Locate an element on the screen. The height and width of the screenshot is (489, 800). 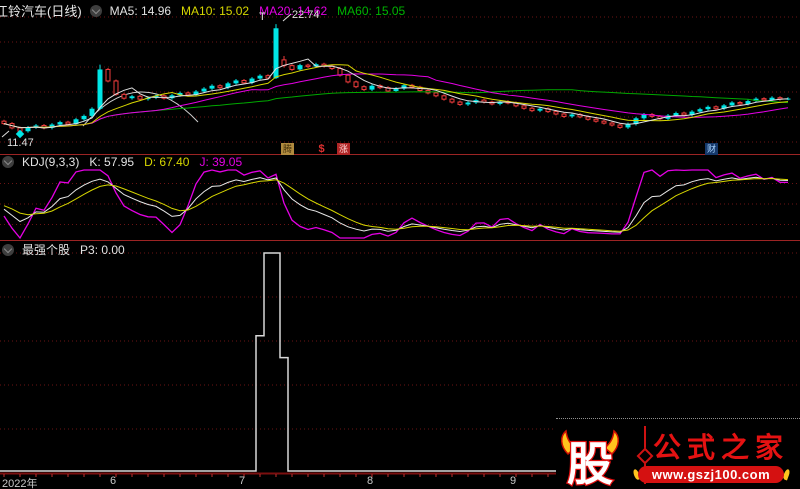
ma60-value: MA60: 15.05 is located at coordinates (371, 10).